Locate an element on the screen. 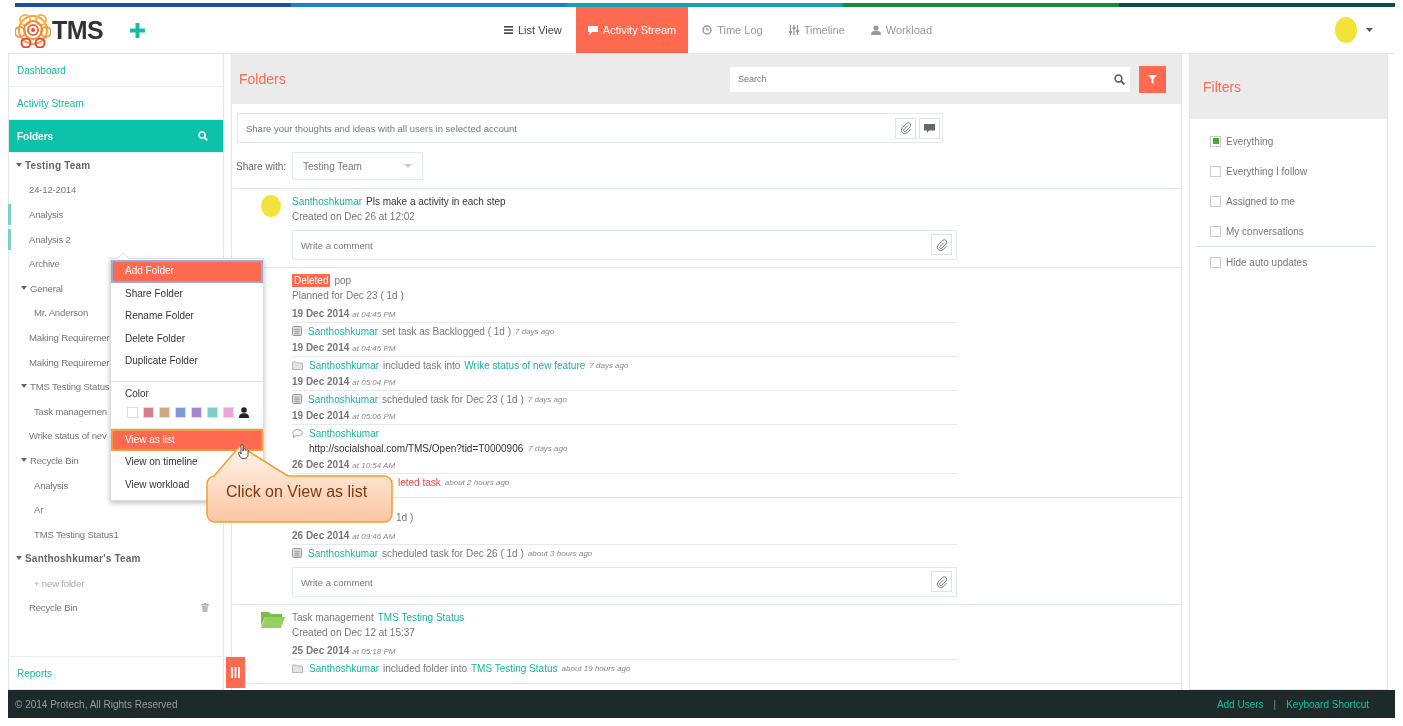 The height and width of the screenshot is (726, 1403). folder-item: Ar is located at coordinates (39, 510).